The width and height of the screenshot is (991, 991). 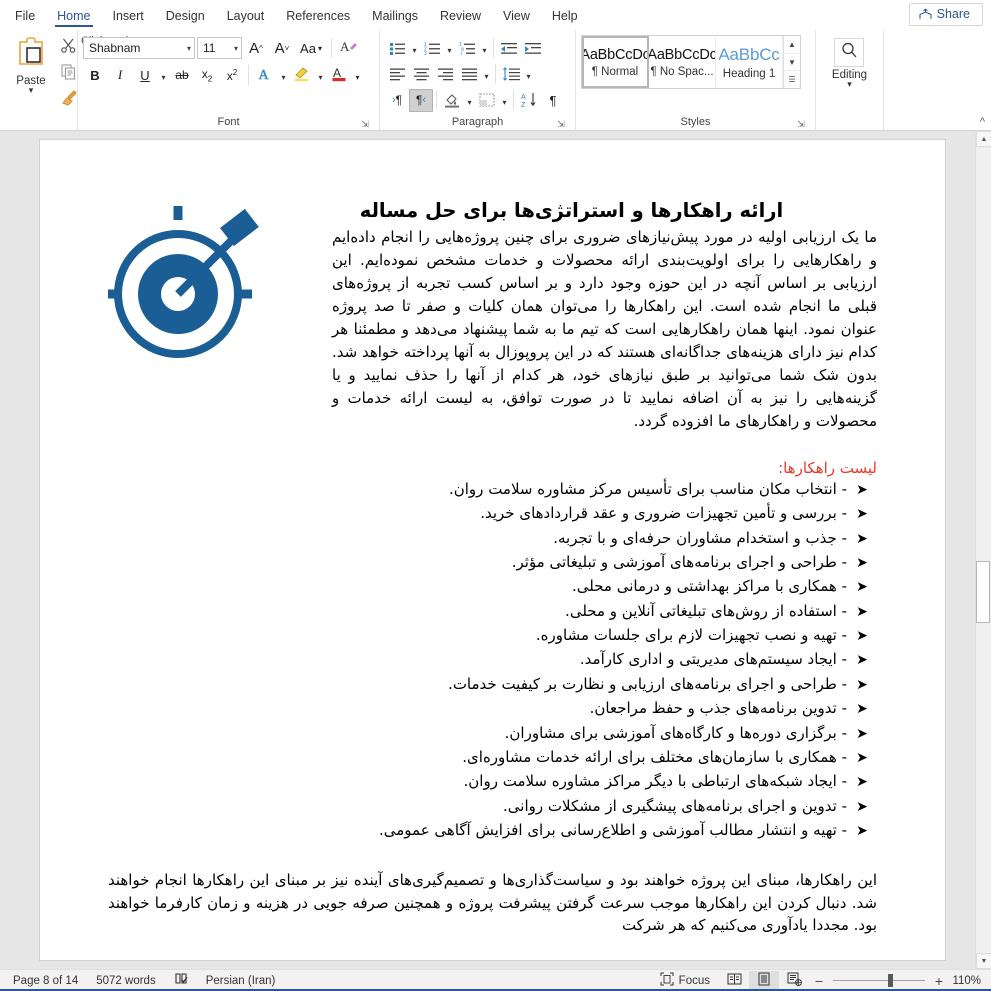 What do you see at coordinates (68, 48) in the screenshot?
I see `scissors-icon` at bounding box center [68, 48].